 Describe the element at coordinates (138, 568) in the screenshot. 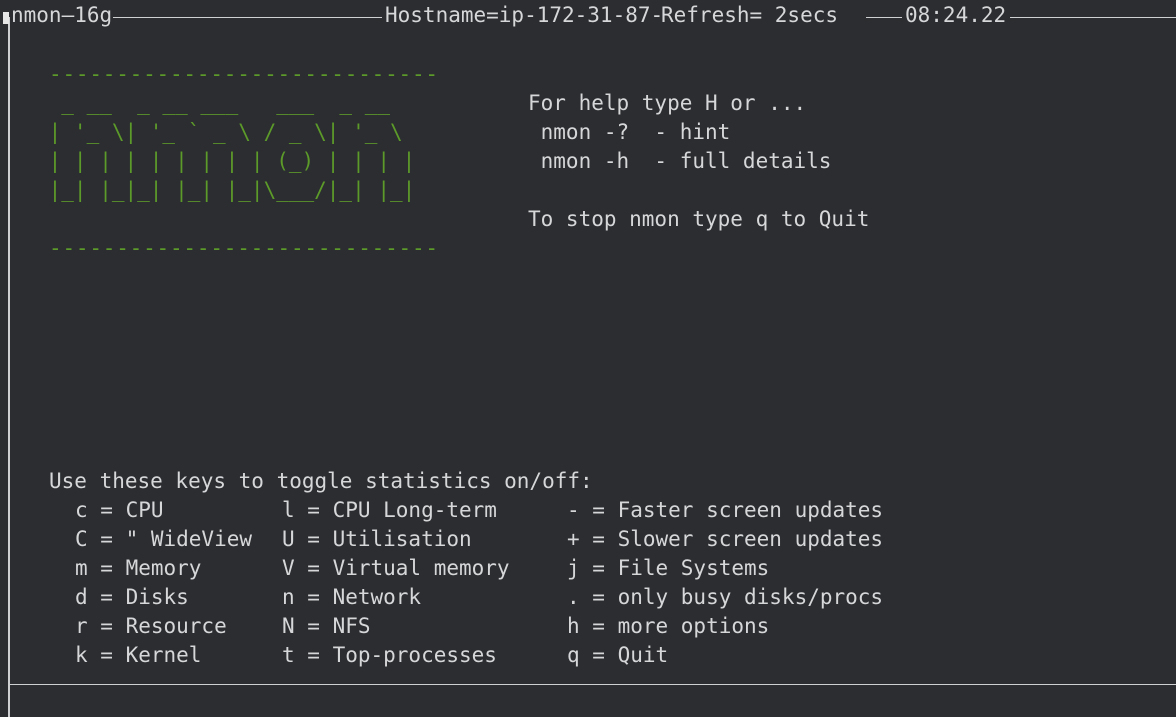

I see `key-item: m = Memory` at that location.